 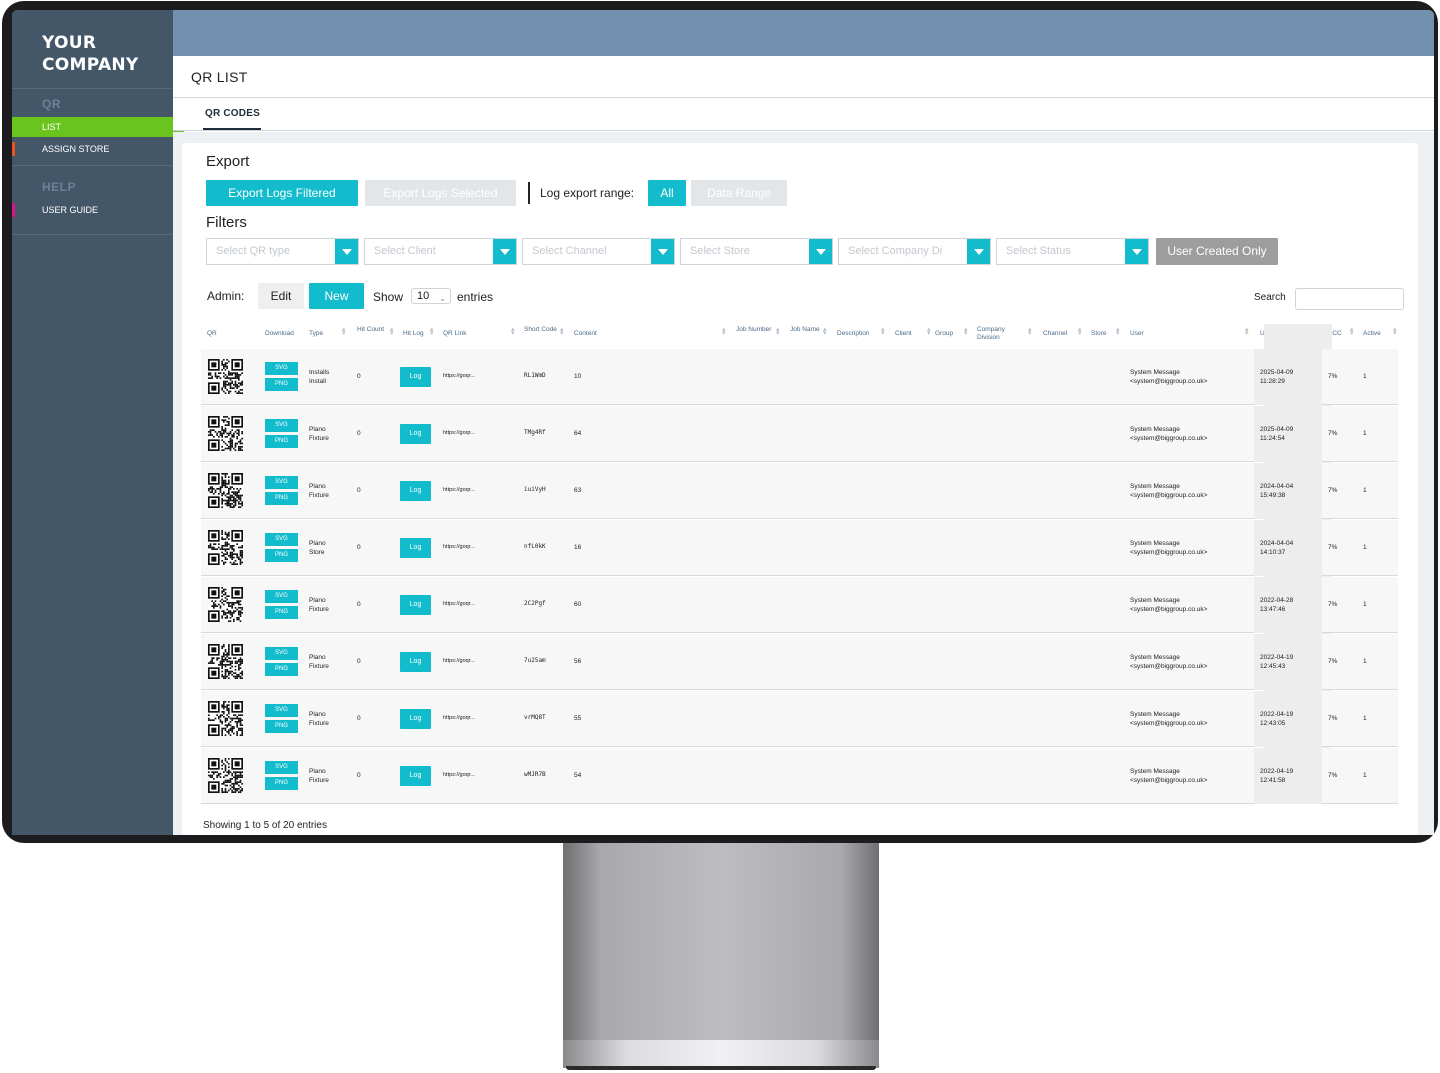 I want to click on column-header: User, so click(x=1137, y=334).